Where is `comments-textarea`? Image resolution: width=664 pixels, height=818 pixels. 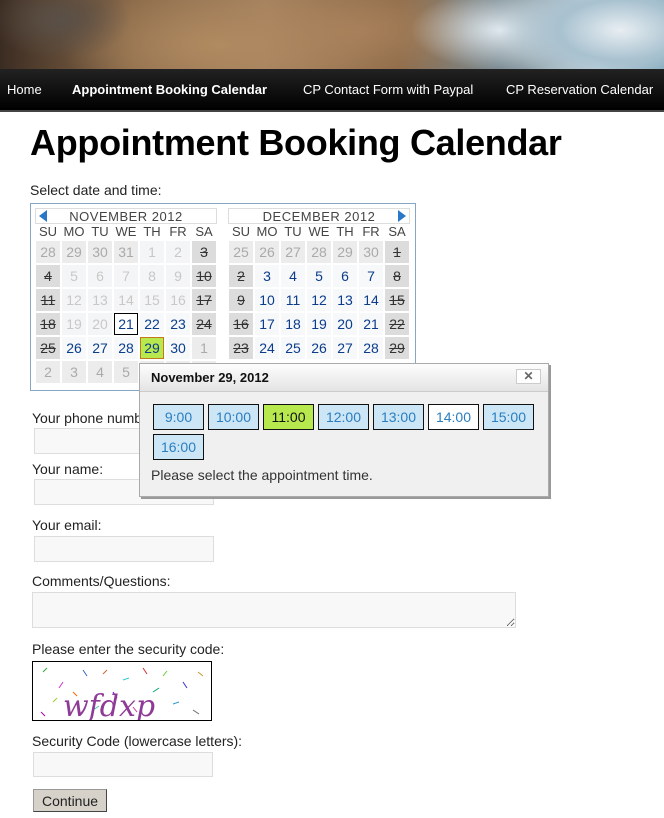 comments-textarea is located at coordinates (274, 610).